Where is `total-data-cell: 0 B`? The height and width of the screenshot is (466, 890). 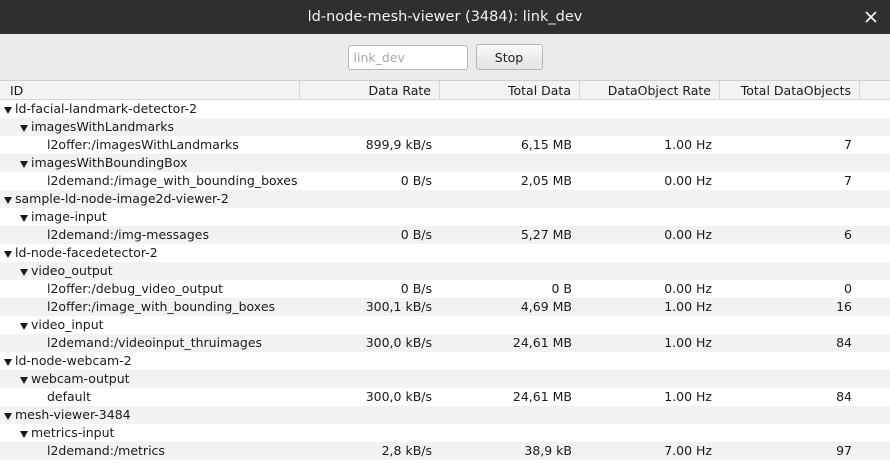
total-data-cell: 0 B is located at coordinates (561, 288).